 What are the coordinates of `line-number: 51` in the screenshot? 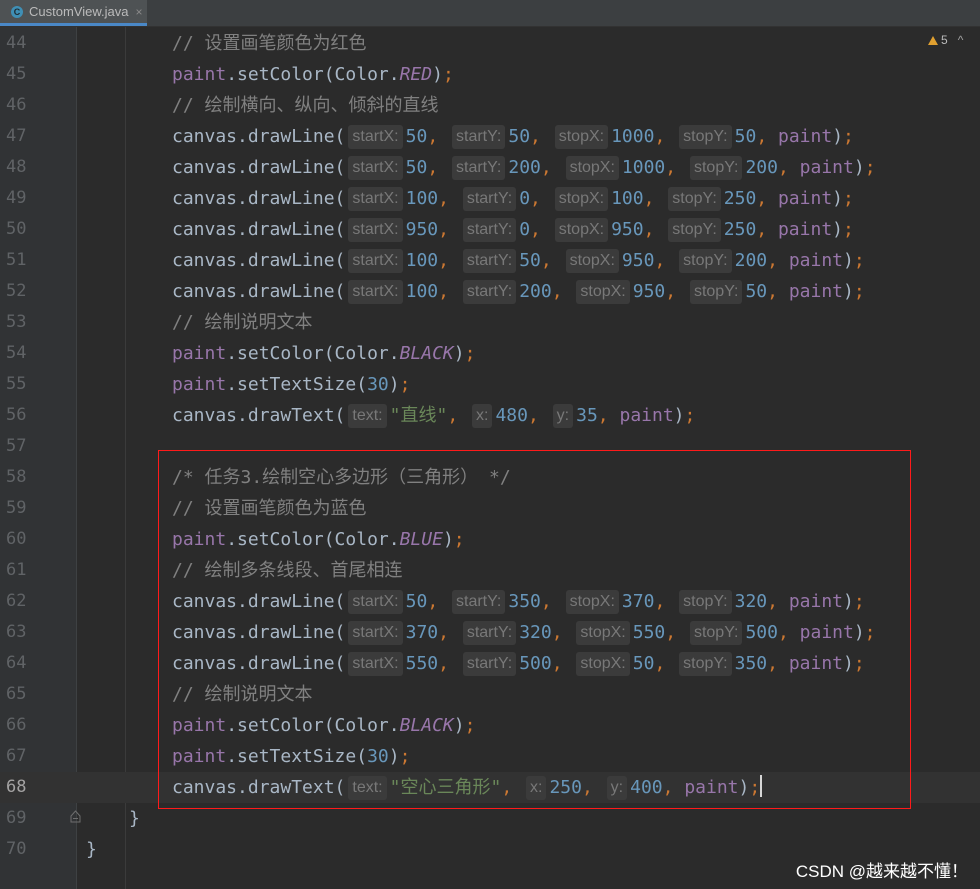 It's located at (16, 260).